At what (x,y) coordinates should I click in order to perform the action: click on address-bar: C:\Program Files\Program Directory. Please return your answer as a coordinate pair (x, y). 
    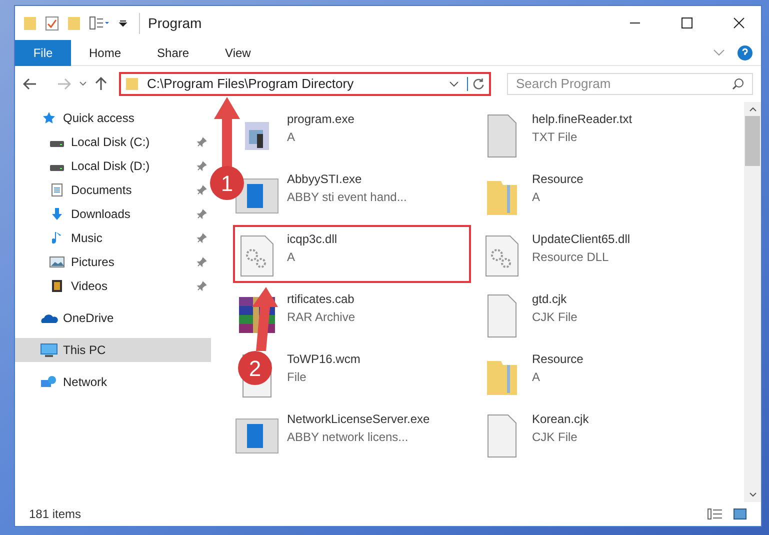
    Looking at the image, I should click on (305, 84).